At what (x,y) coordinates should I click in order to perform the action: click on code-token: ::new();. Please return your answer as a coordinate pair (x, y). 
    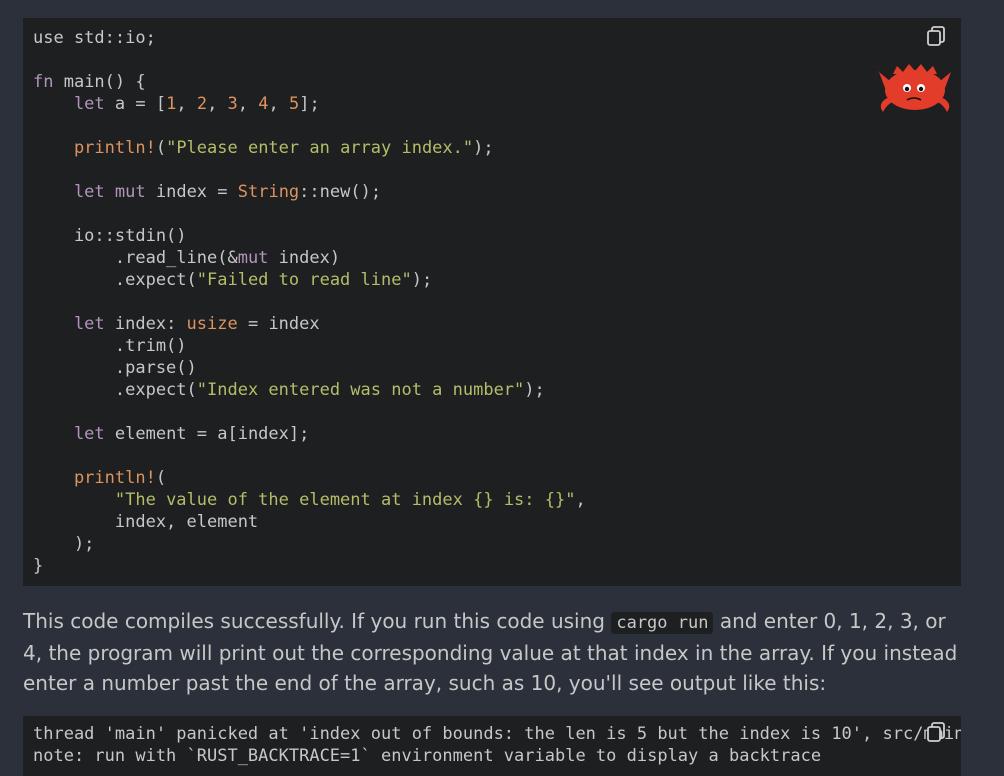
    Looking at the image, I should click on (340, 192).